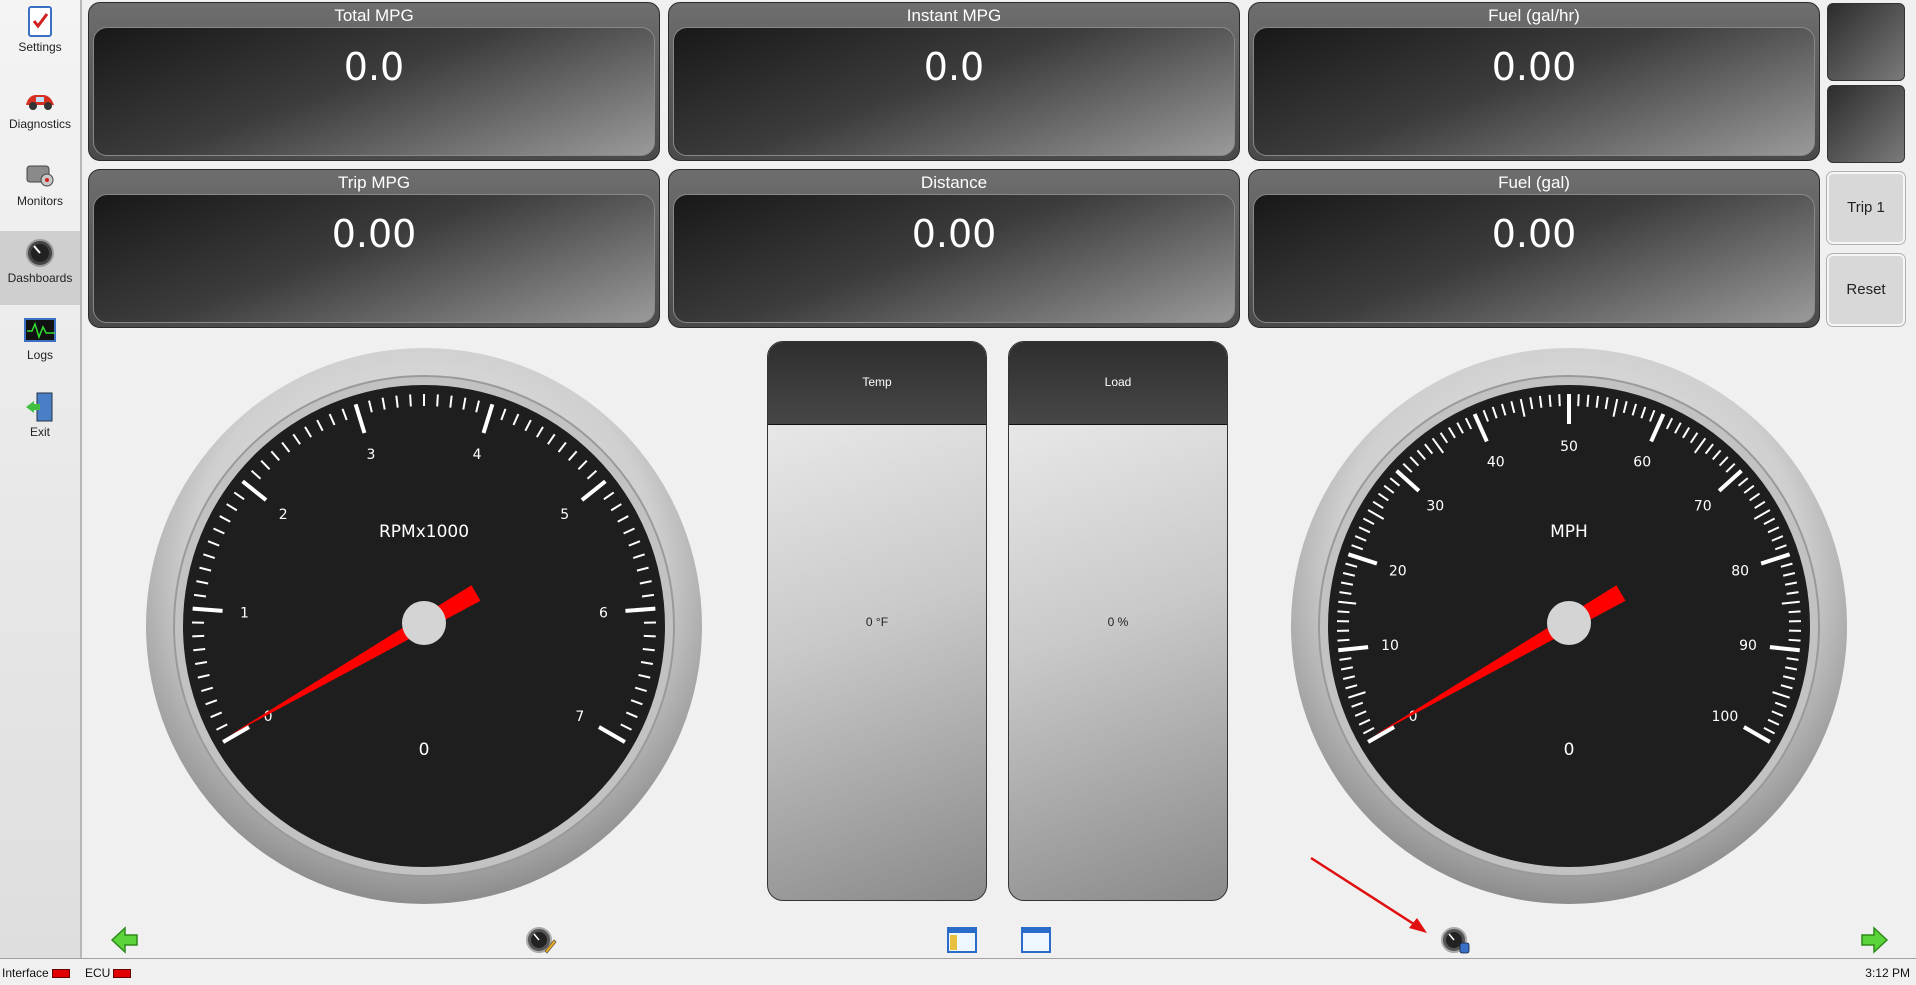 The image size is (1916, 985). What do you see at coordinates (1874, 940) in the screenshot?
I see `arrow-right-icon` at bounding box center [1874, 940].